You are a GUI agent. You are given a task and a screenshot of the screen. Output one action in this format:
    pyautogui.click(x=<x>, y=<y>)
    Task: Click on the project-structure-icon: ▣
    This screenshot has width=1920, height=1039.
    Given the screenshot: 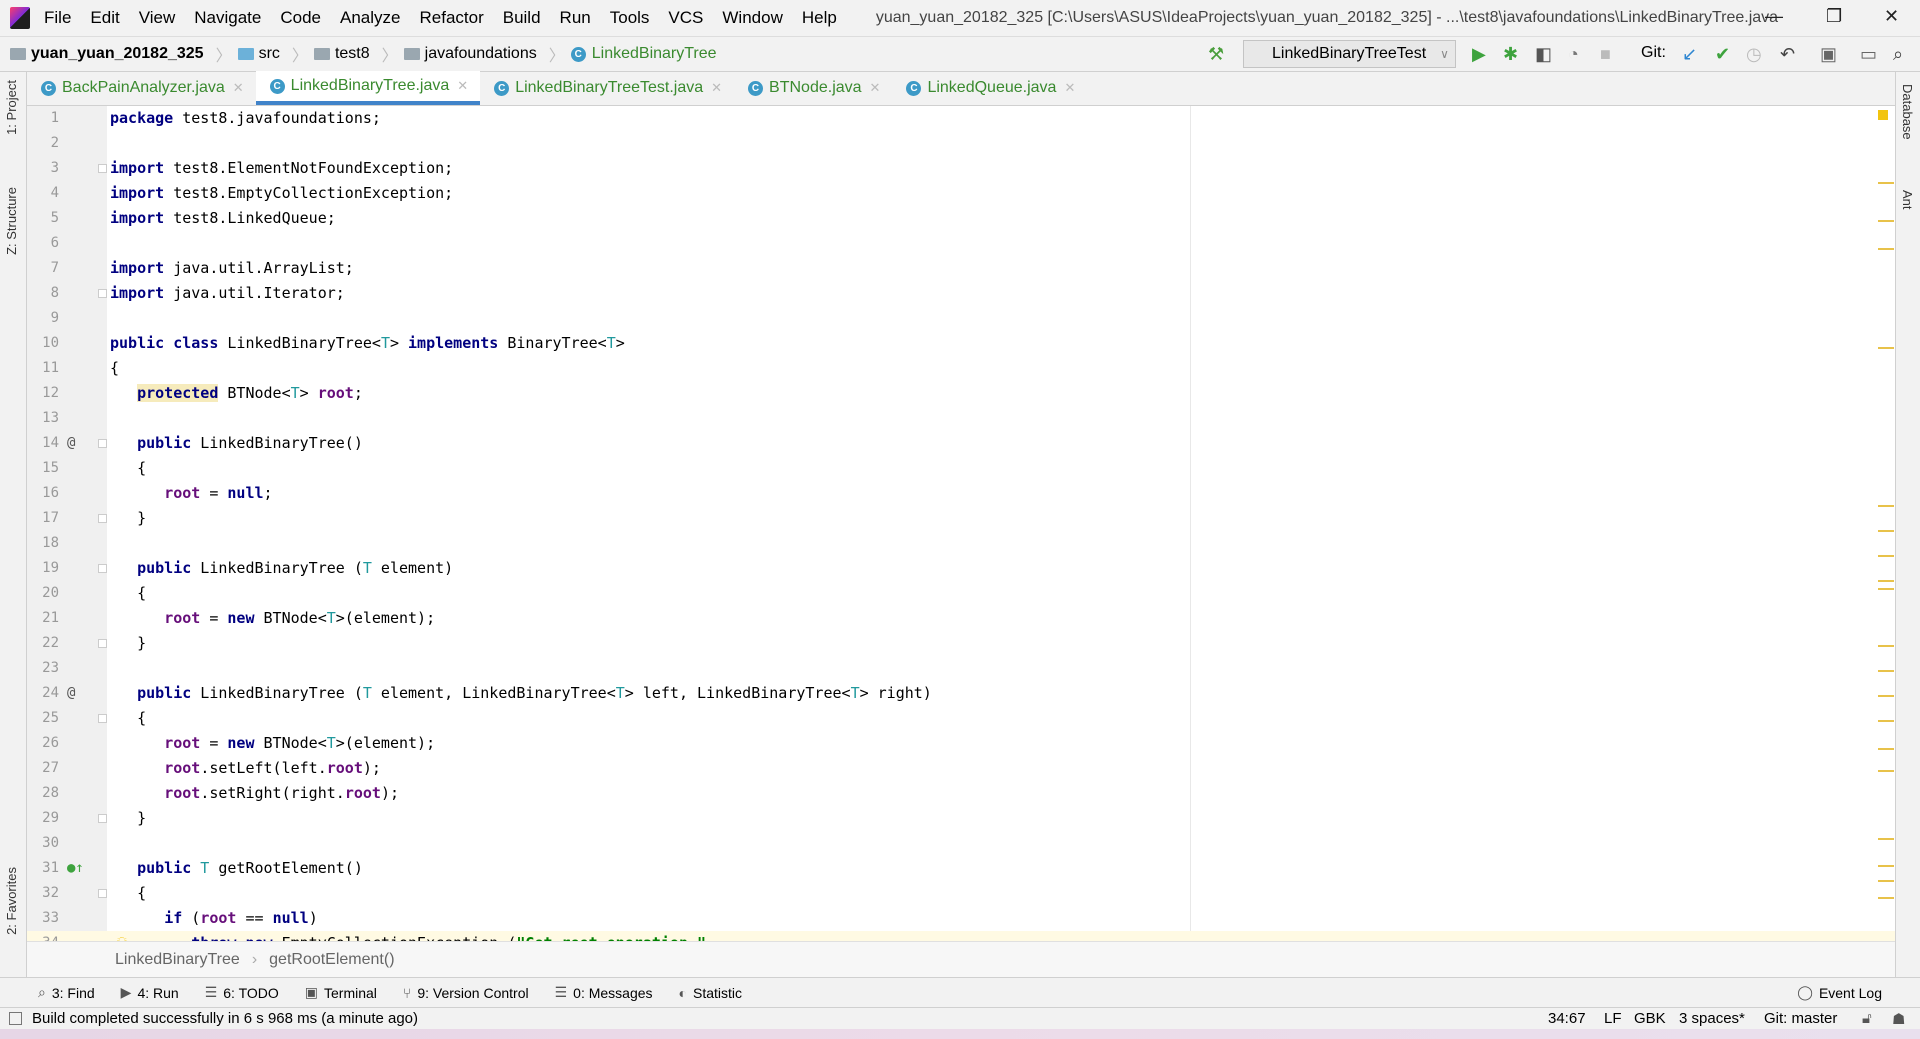 What is the action you would take?
    pyautogui.click(x=1828, y=54)
    